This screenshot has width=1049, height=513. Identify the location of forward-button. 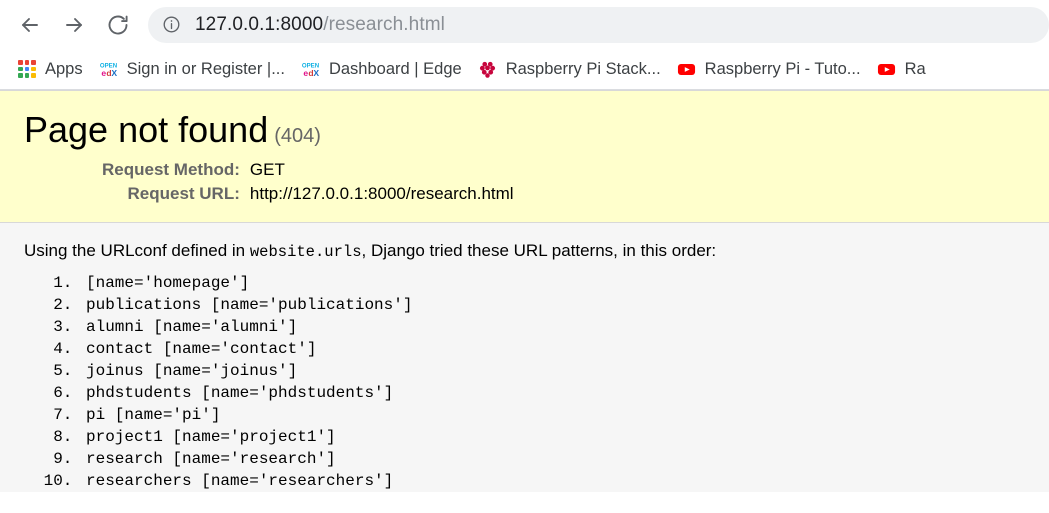
(74, 25).